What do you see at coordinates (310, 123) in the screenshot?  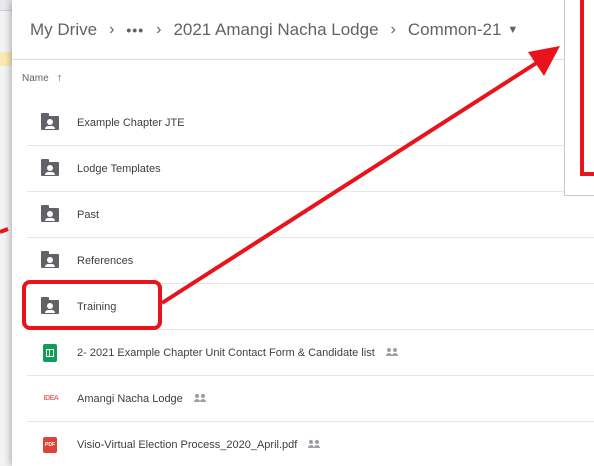 I see `list-item-folder: Example Chapter JTE` at bounding box center [310, 123].